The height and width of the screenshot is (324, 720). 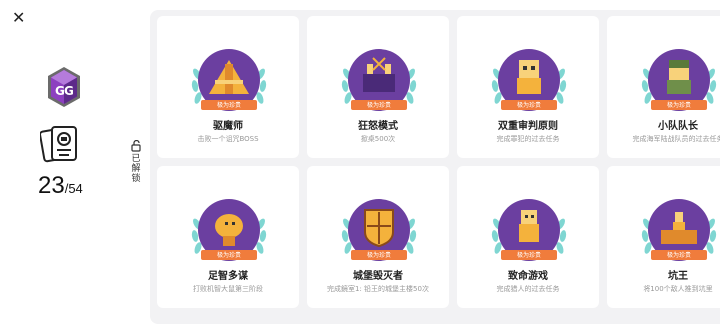 I want to click on achievement-card: 极为珍贵 双重审判原则 完成罪犯的过去任务, so click(x=528, y=87).